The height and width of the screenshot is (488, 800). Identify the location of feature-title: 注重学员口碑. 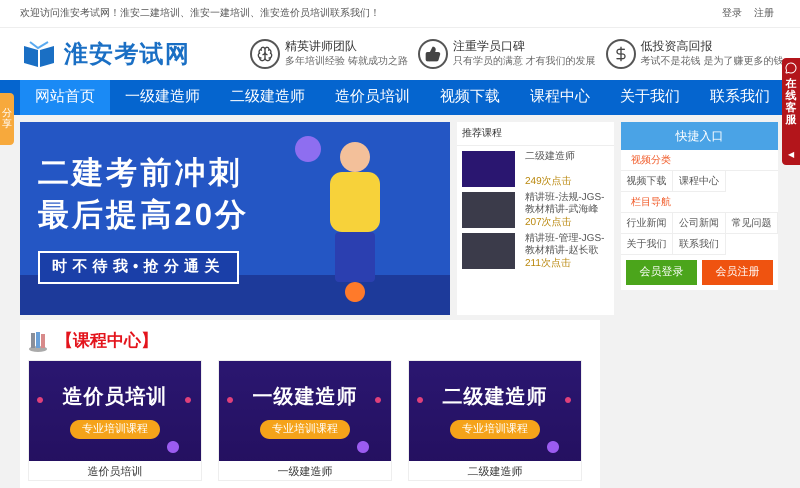
(489, 46).